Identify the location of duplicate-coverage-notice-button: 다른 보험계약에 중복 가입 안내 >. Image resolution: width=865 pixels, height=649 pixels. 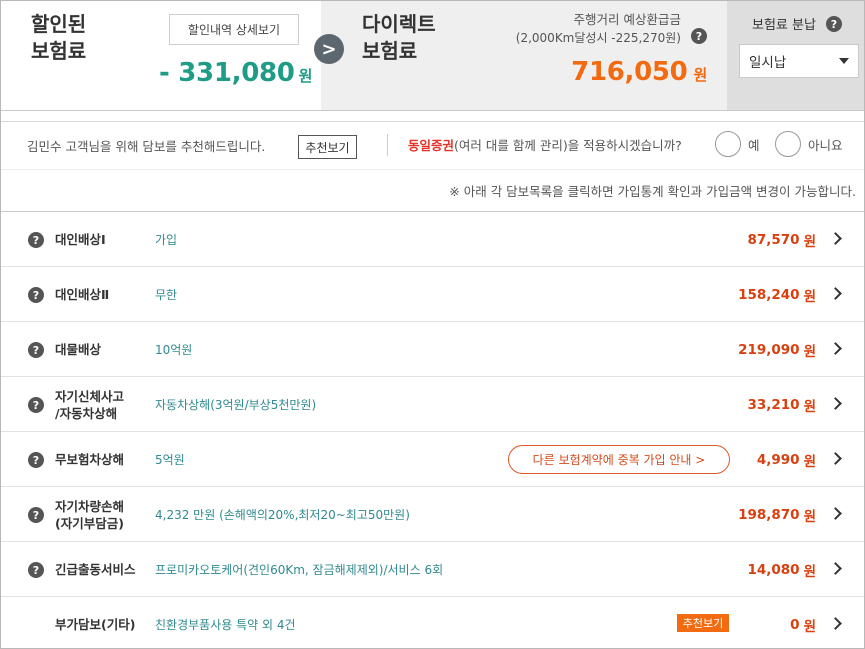
(619, 459).